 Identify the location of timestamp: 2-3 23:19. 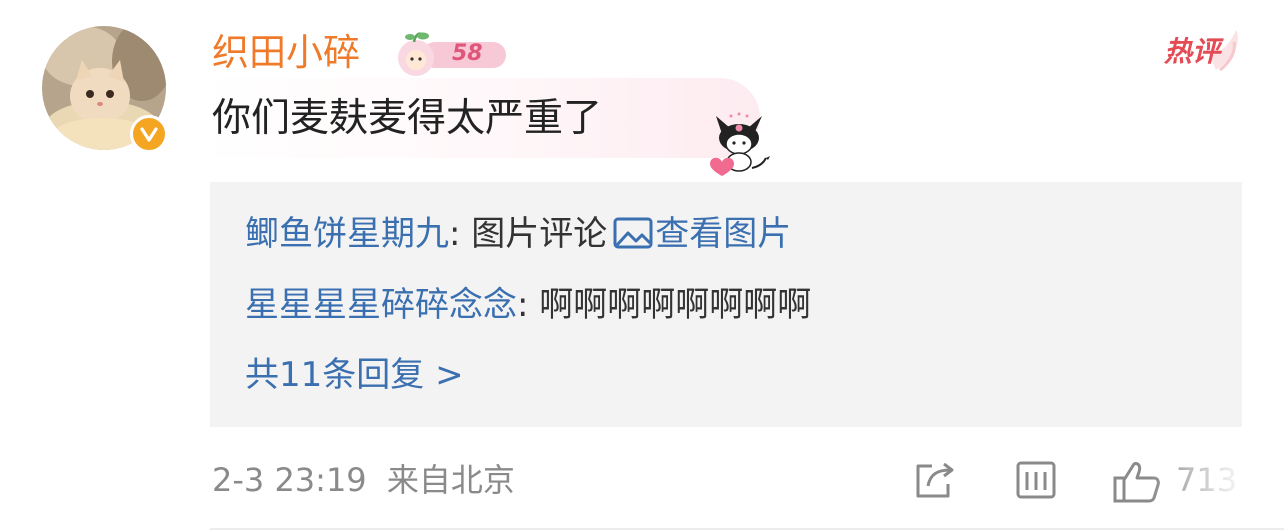
(289, 480).